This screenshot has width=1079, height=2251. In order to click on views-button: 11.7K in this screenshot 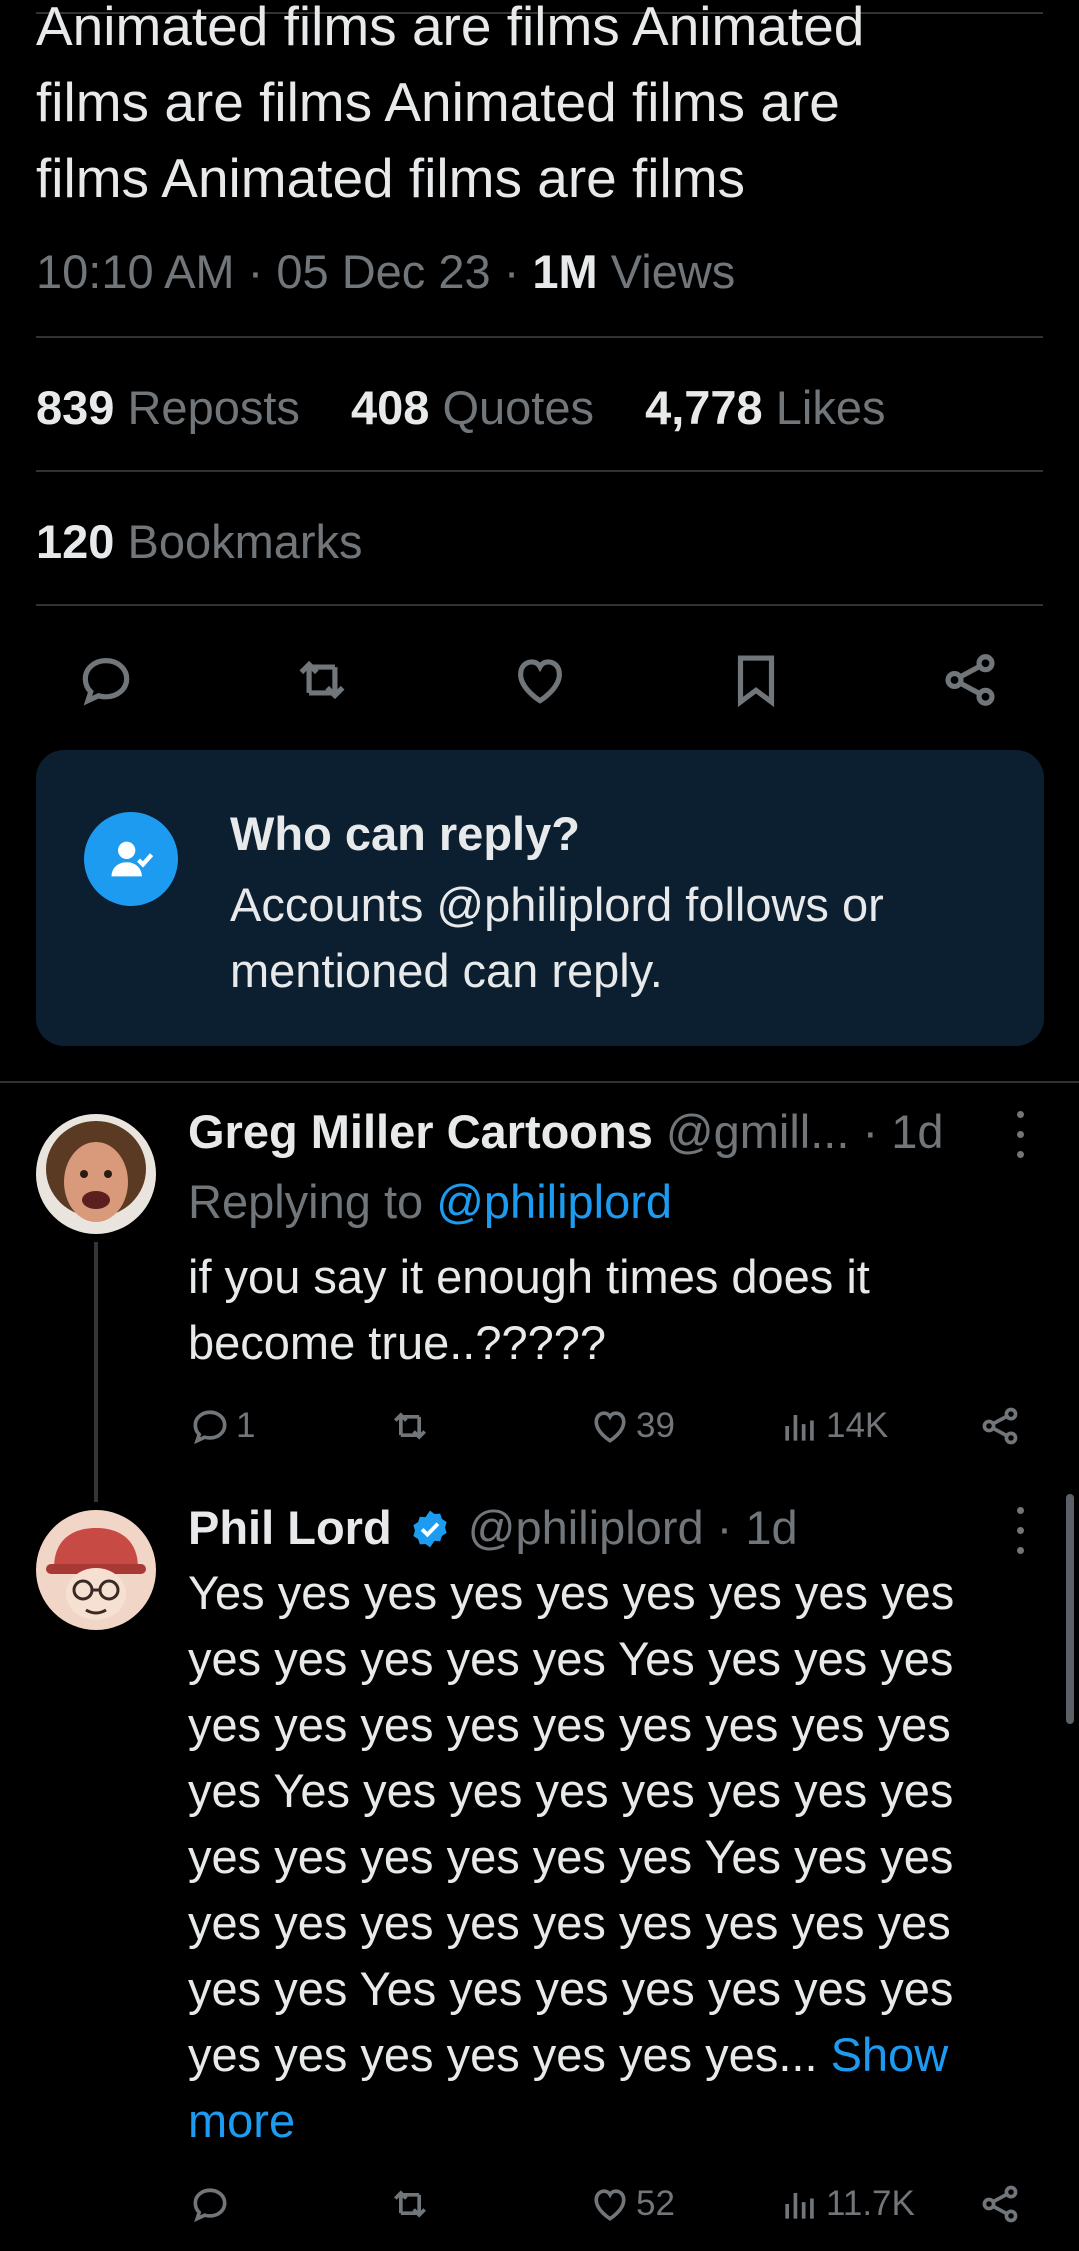, I will do `click(846, 2204)`.